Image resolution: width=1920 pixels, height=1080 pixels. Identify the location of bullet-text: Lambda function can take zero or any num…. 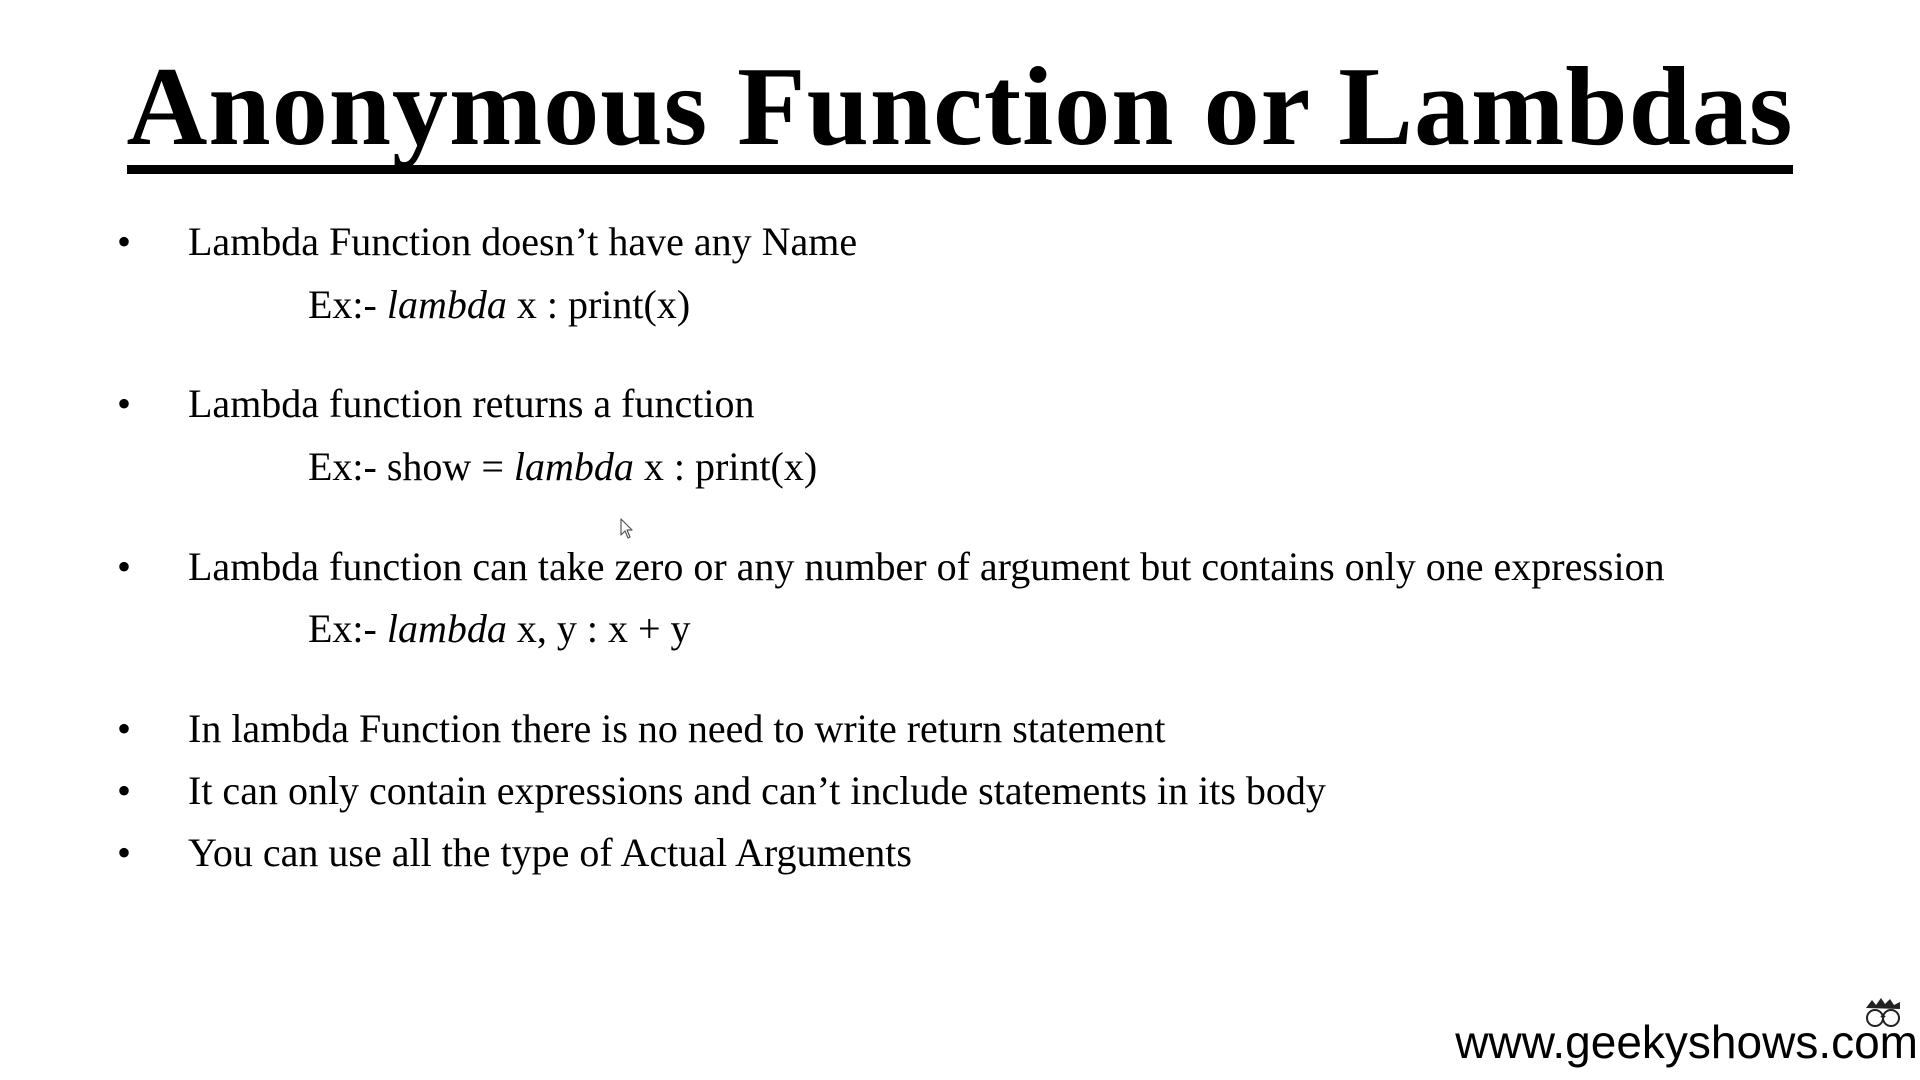
(926, 566).